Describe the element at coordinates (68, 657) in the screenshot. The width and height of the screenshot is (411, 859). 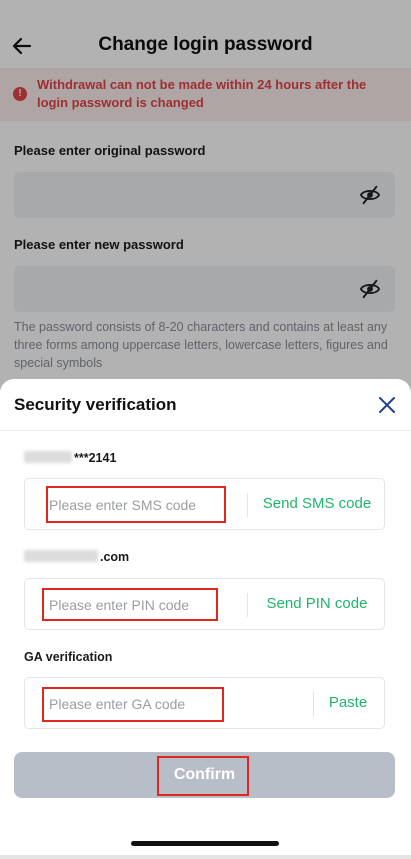
I see `ga-verification-label: GA verification` at that location.